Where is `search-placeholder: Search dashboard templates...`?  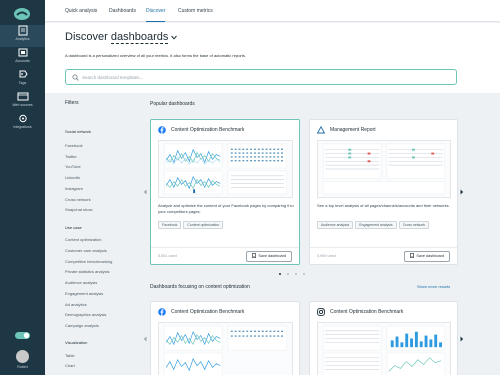
search-placeholder: Search dashboard templates... is located at coordinates (113, 77).